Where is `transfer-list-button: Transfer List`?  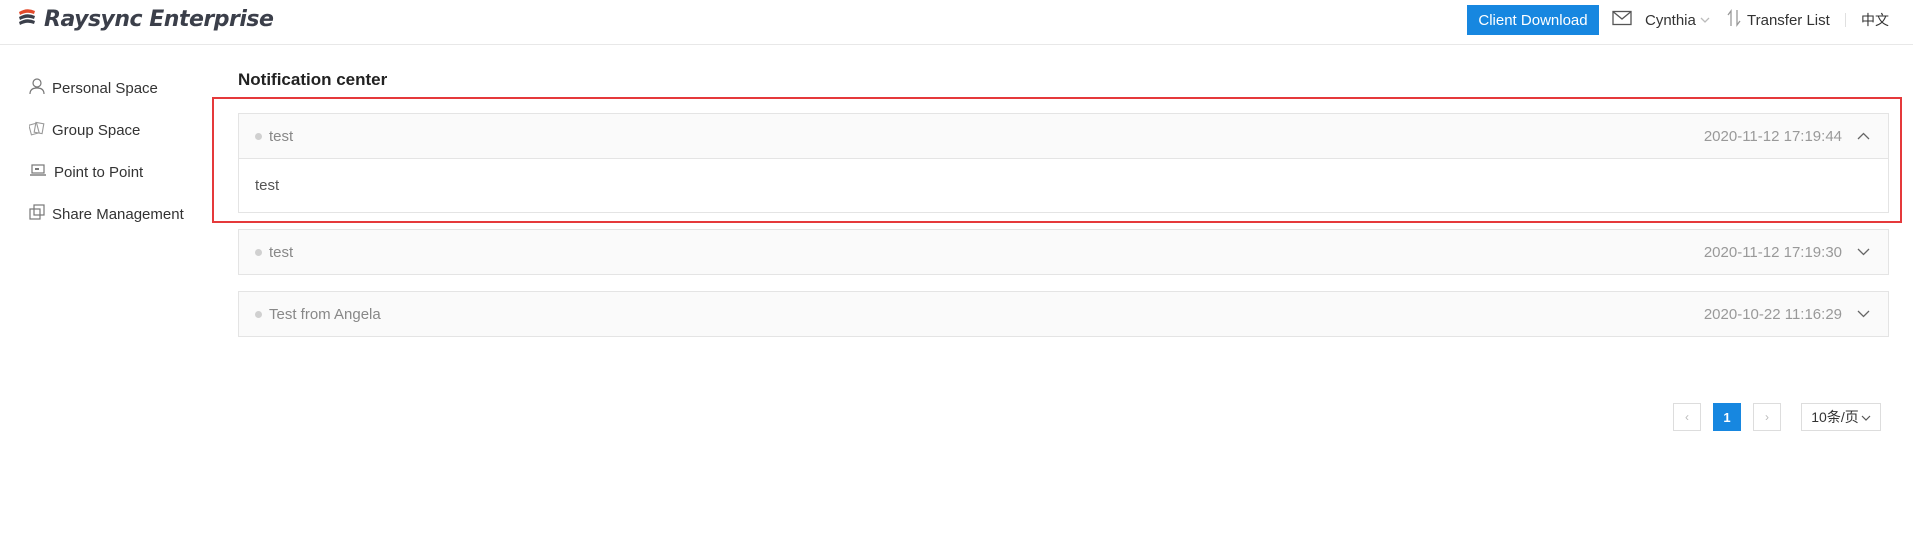
transfer-list-button: Transfer List is located at coordinates (1778, 20).